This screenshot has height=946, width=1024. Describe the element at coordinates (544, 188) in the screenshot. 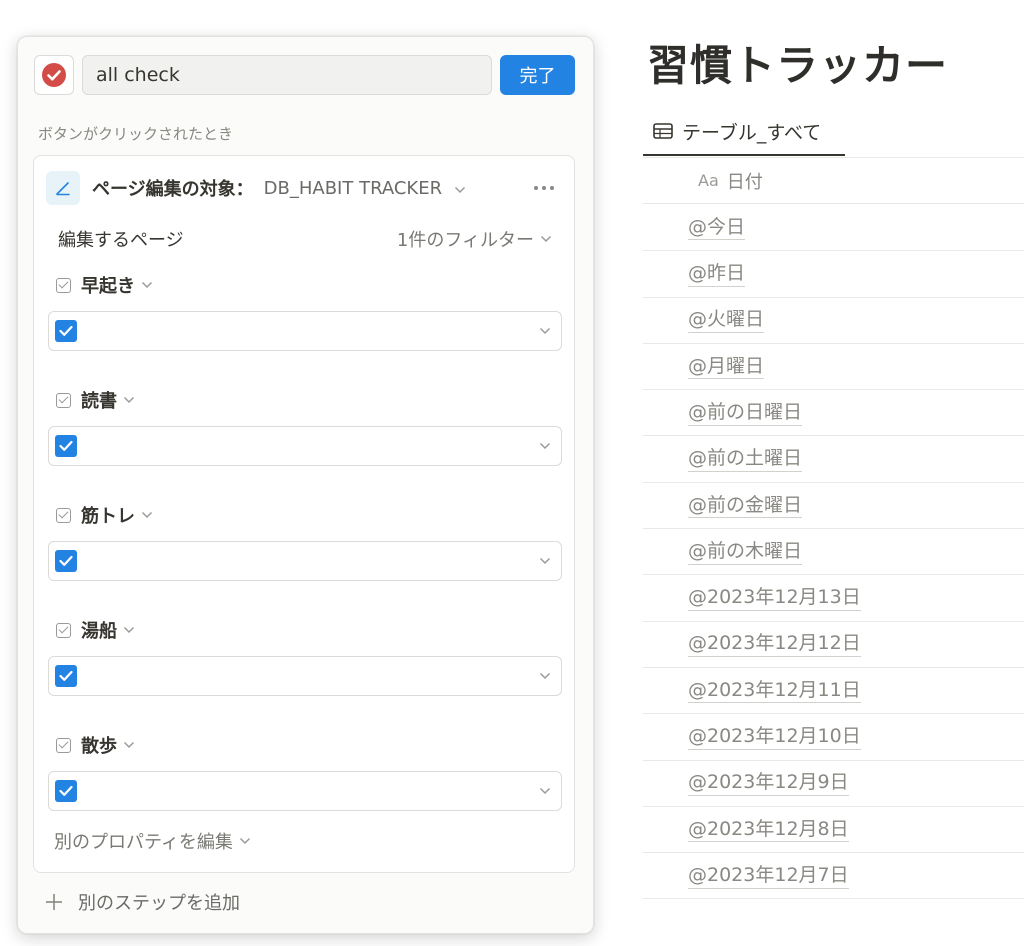

I see `more-options-button` at that location.